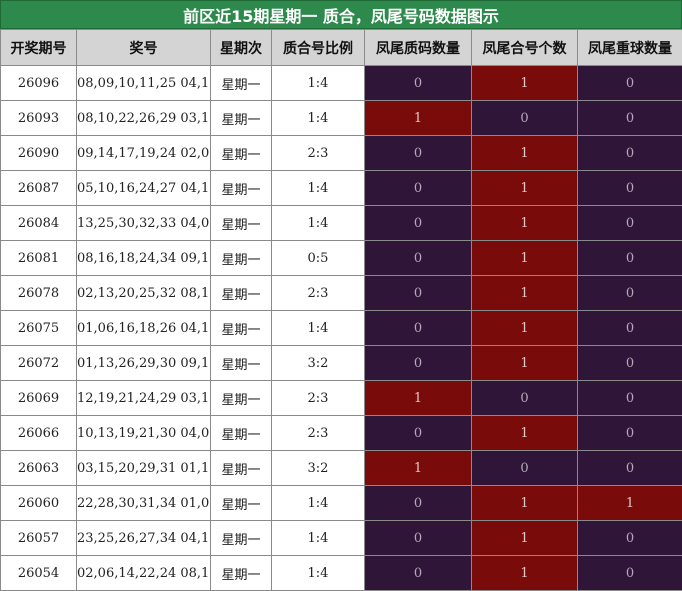  What do you see at coordinates (39, 118) in the screenshot?
I see `cell-issue: 26093` at bounding box center [39, 118].